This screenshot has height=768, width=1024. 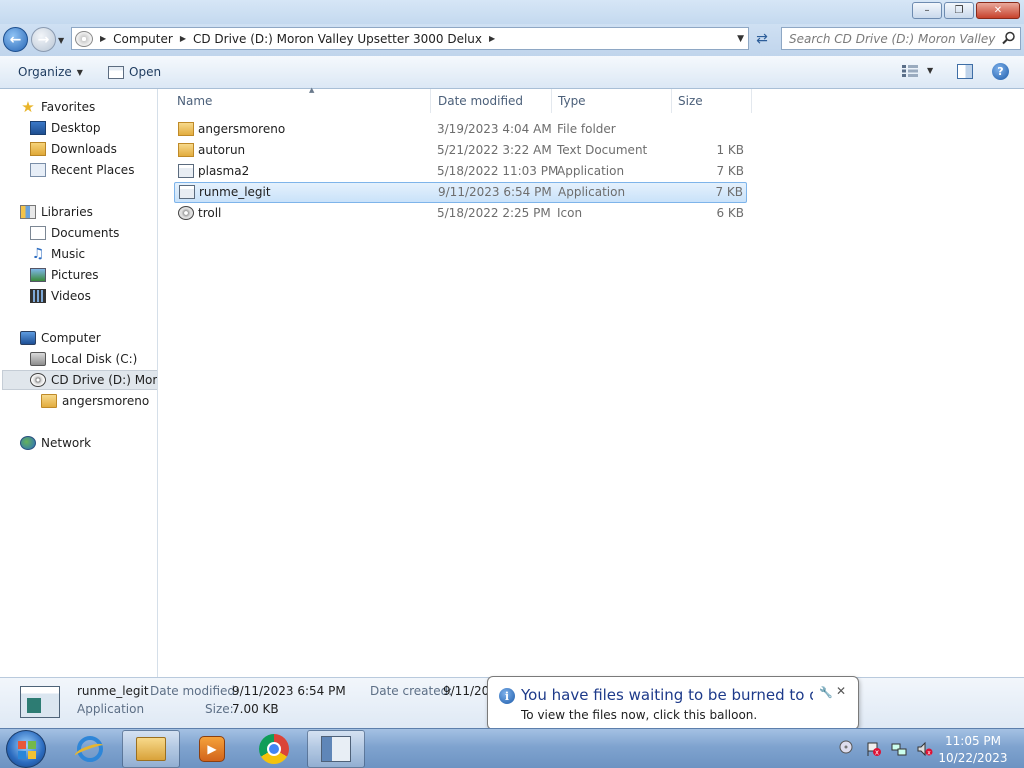 I want to click on nav-downloads: Downloads, so click(x=73, y=149).